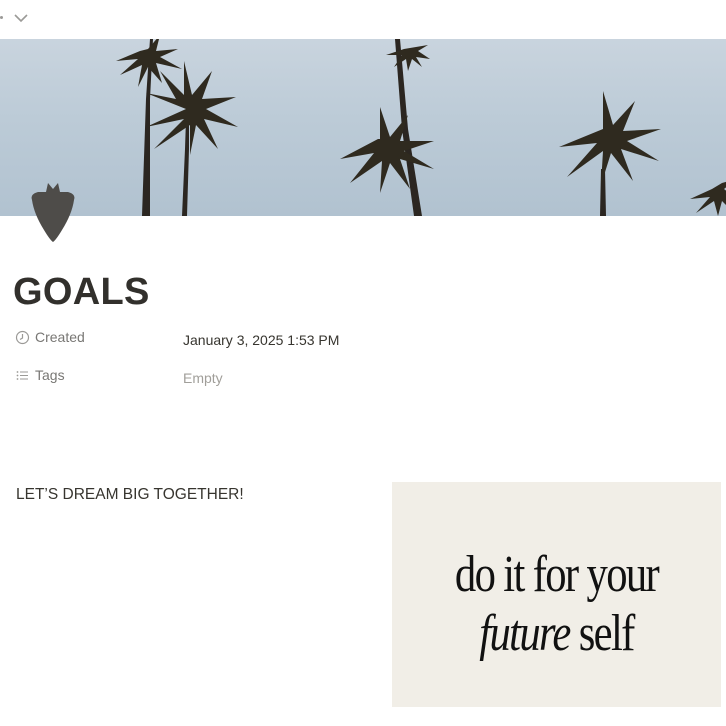 This screenshot has height=726, width=726. I want to click on top-bar, so click(363, 19).